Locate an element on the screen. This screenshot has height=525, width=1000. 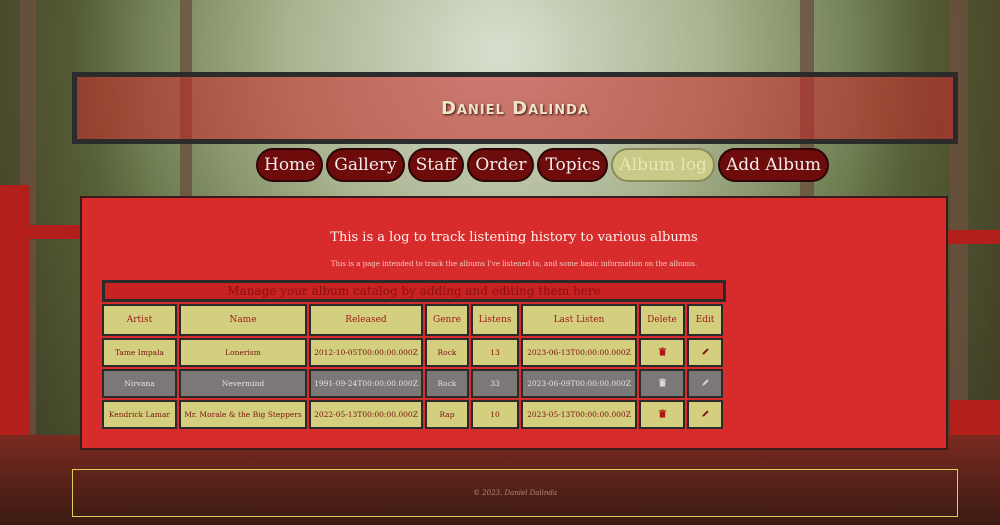
cell-name: Nevermind is located at coordinates (243, 383).